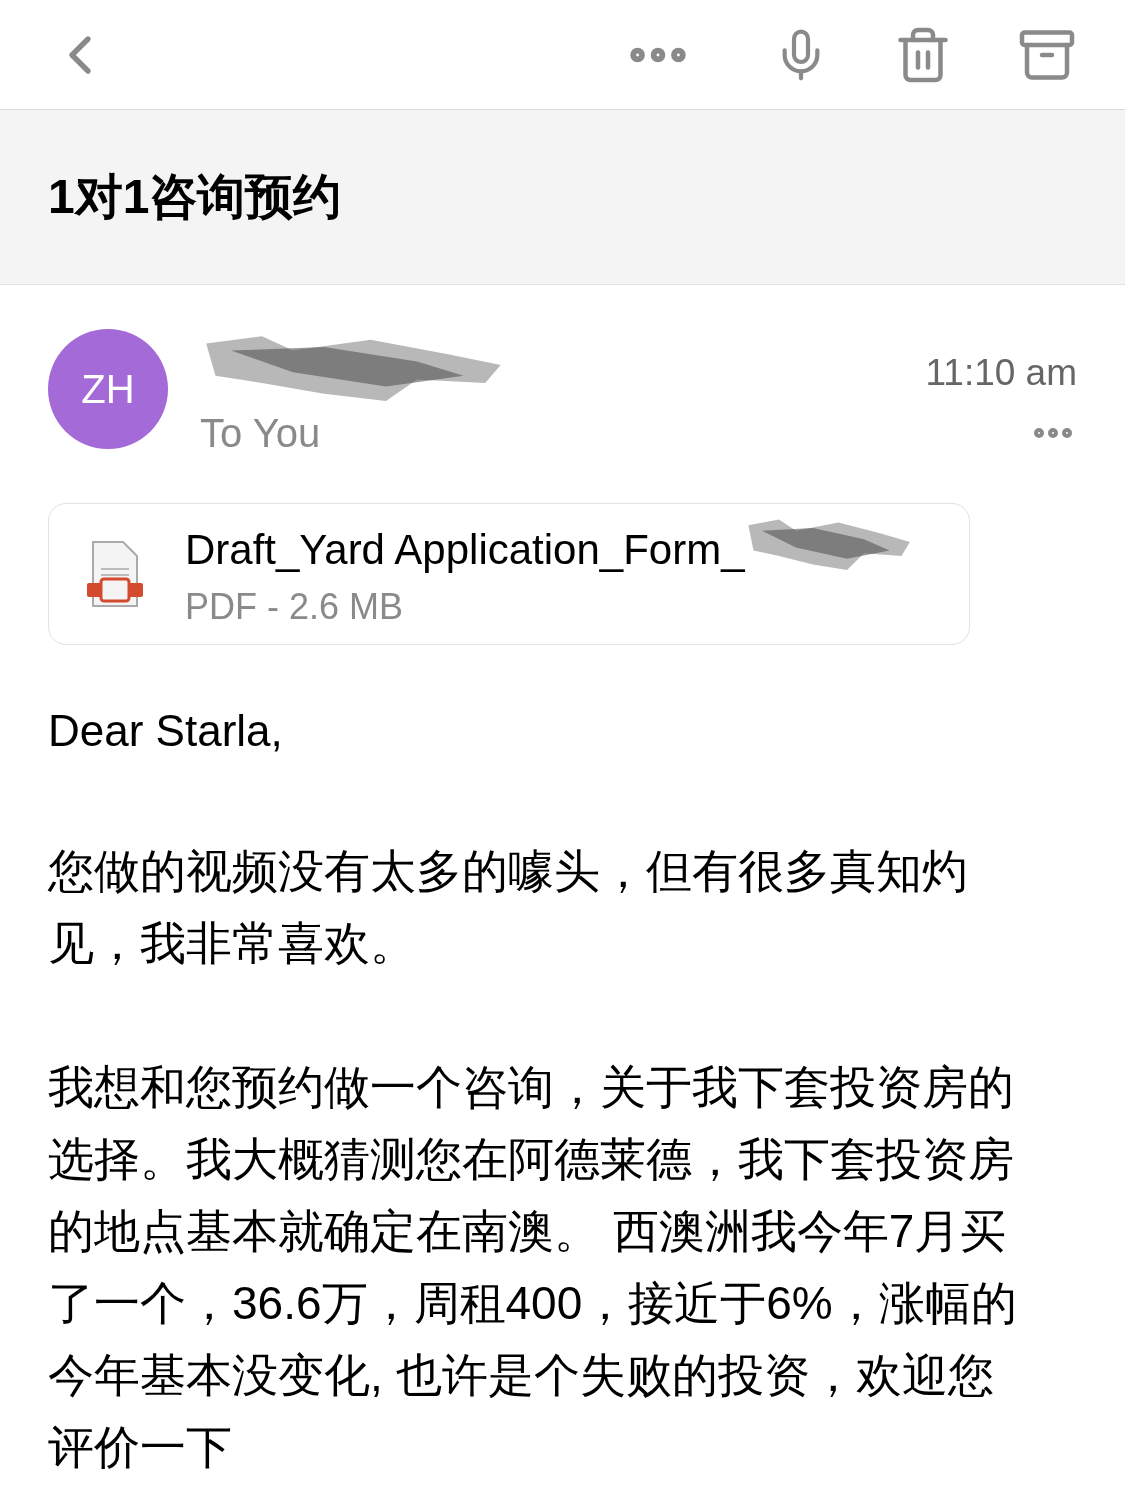 Image resolution: width=1125 pixels, height=1500 pixels. Describe the element at coordinates (115, 574) in the screenshot. I see `pdf-file-icon` at that location.